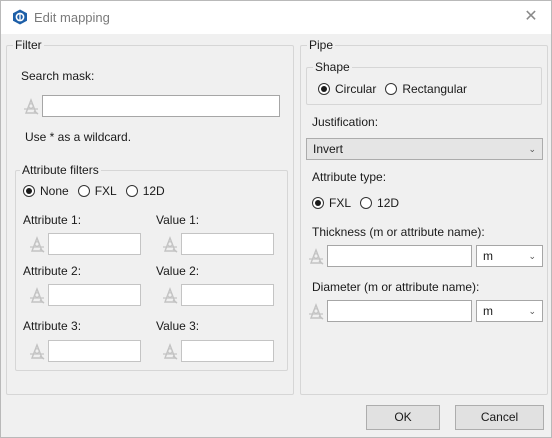 This screenshot has height=438, width=552. Describe the element at coordinates (391, 89) in the screenshot. I see `radio-rectangular-indicator` at that location.